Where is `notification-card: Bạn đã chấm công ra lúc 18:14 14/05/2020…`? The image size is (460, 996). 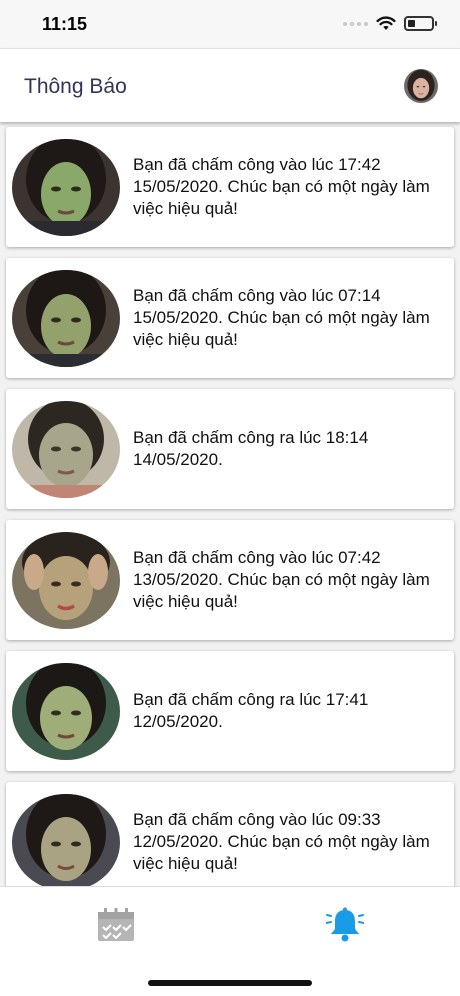
notification-card: Bạn đã chấm công ra lúc 18:14 14/05/2020… is located at coordinates (230, 449).